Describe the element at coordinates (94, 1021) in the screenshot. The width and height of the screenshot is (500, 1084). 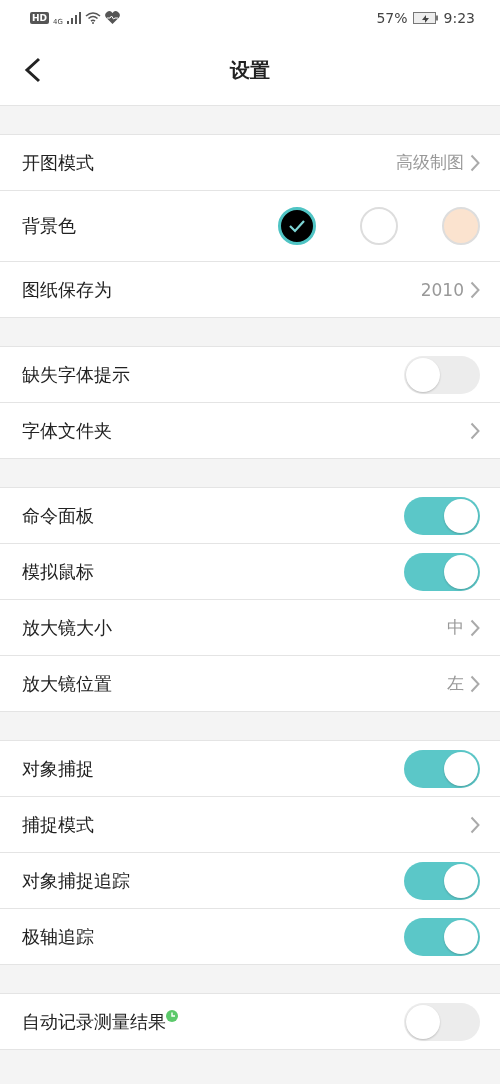
I see `setting-label: 自动记录测量结果` at that location.